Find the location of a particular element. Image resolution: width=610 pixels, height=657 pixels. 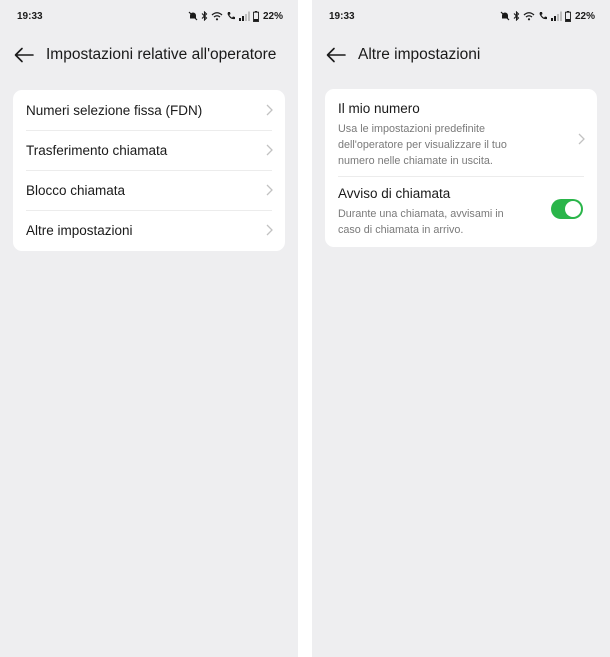

app-header: Altre impostazioni is located at coordinates (461, 55).